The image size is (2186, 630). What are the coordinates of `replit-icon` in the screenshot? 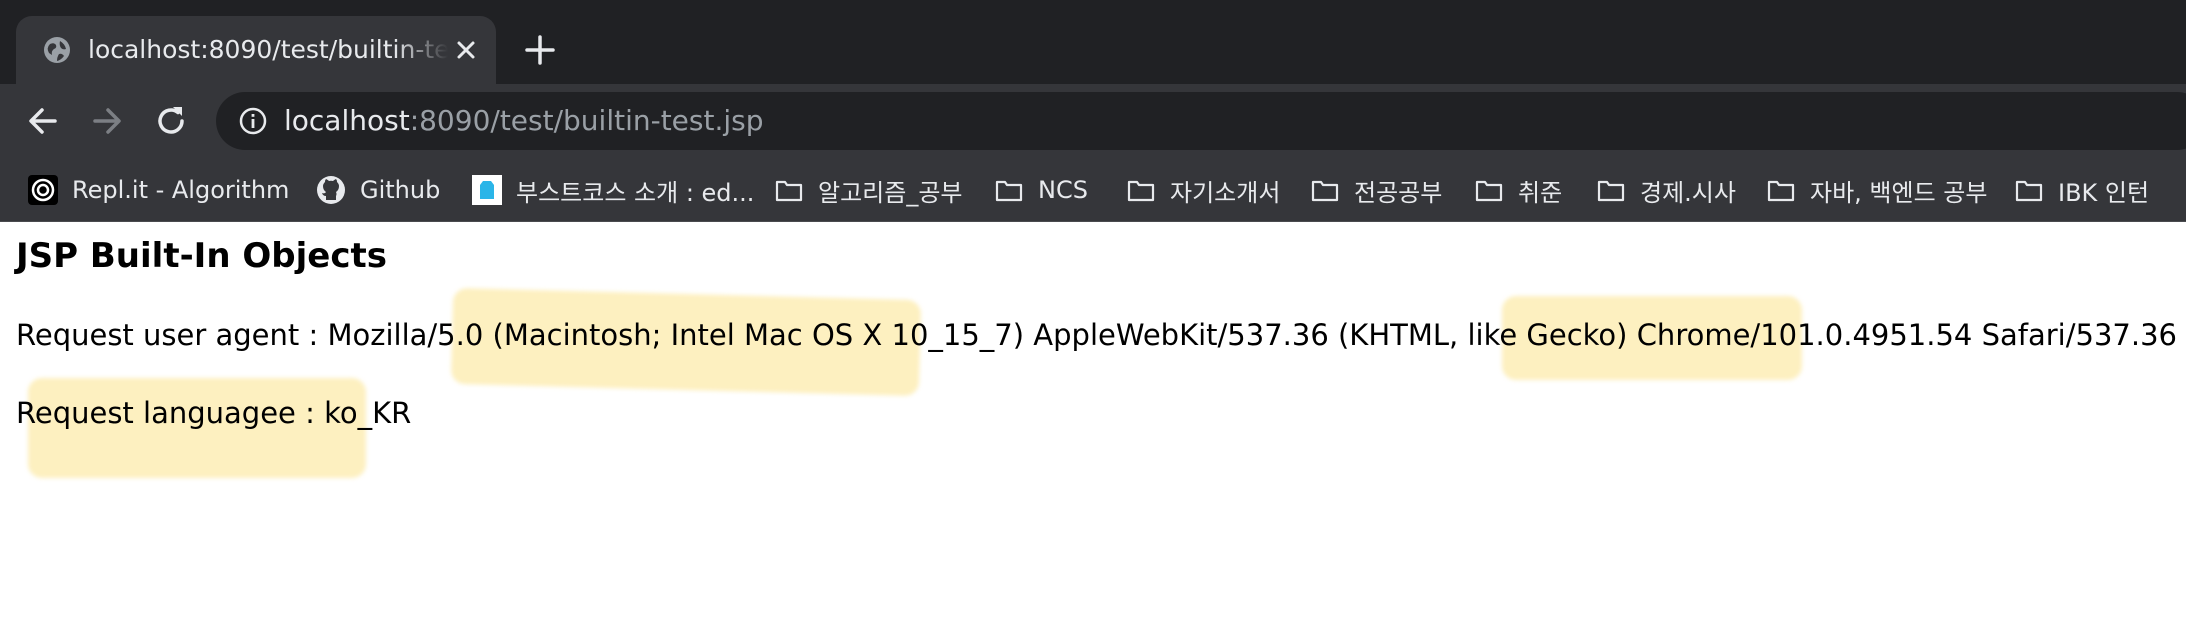 It's located at (43, 190).